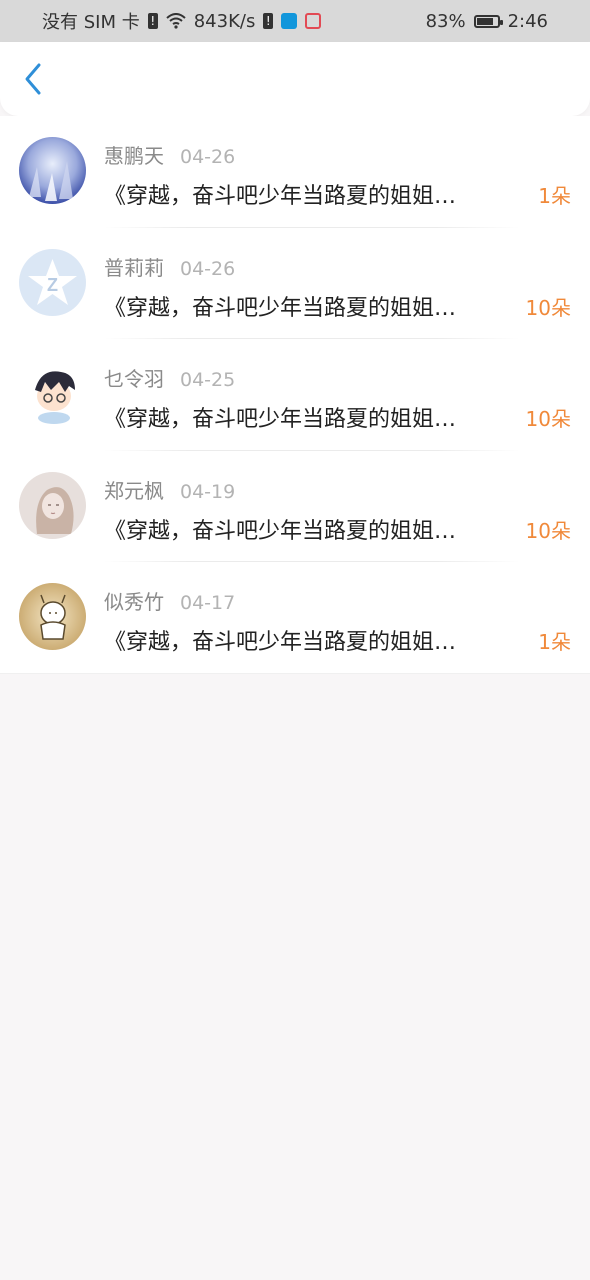 Image resolution: width=590 pixels, height=1280 pixels. What do you see at coordinates (52, 285) in the screenshot?
I see `svg-text: Z` at bounding box center [52, 285].